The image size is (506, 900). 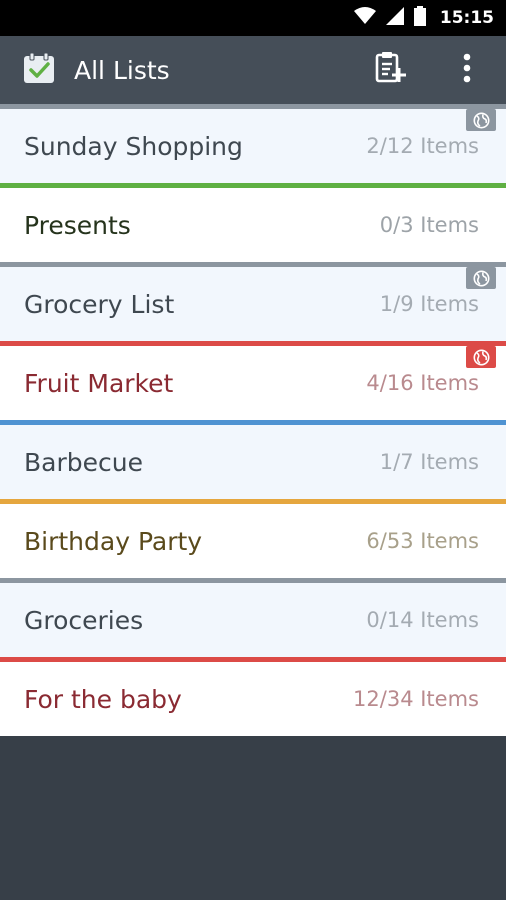 What do you see at coordinates (416, 699) in the screenshot?
I see `list-item-count: 12/34 Items` at bounding box center [416, 699].